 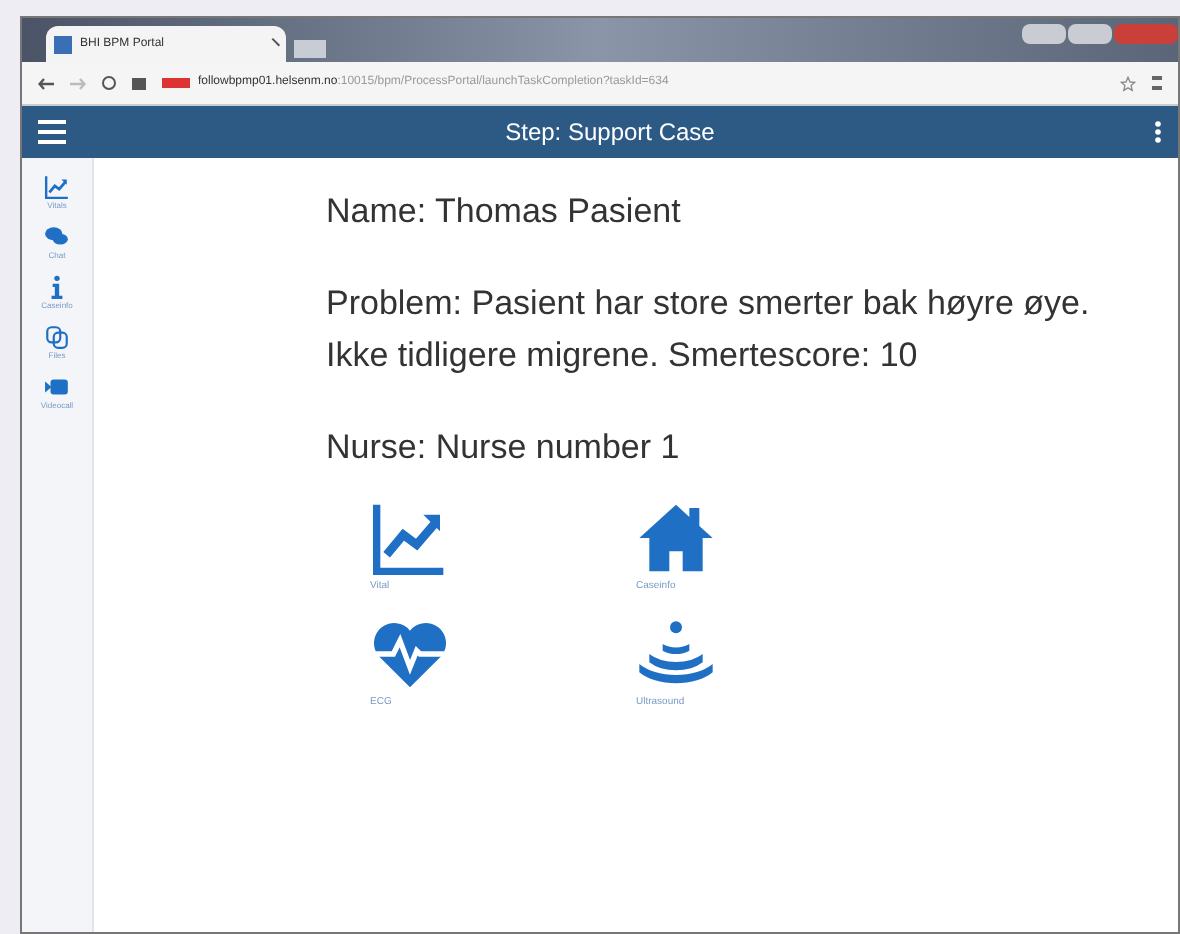 What do you see at coordinates (504, 212) in the screenshot?
I see `detail-text: Name: Thomas Pasient` at bounding box center [504, 212].